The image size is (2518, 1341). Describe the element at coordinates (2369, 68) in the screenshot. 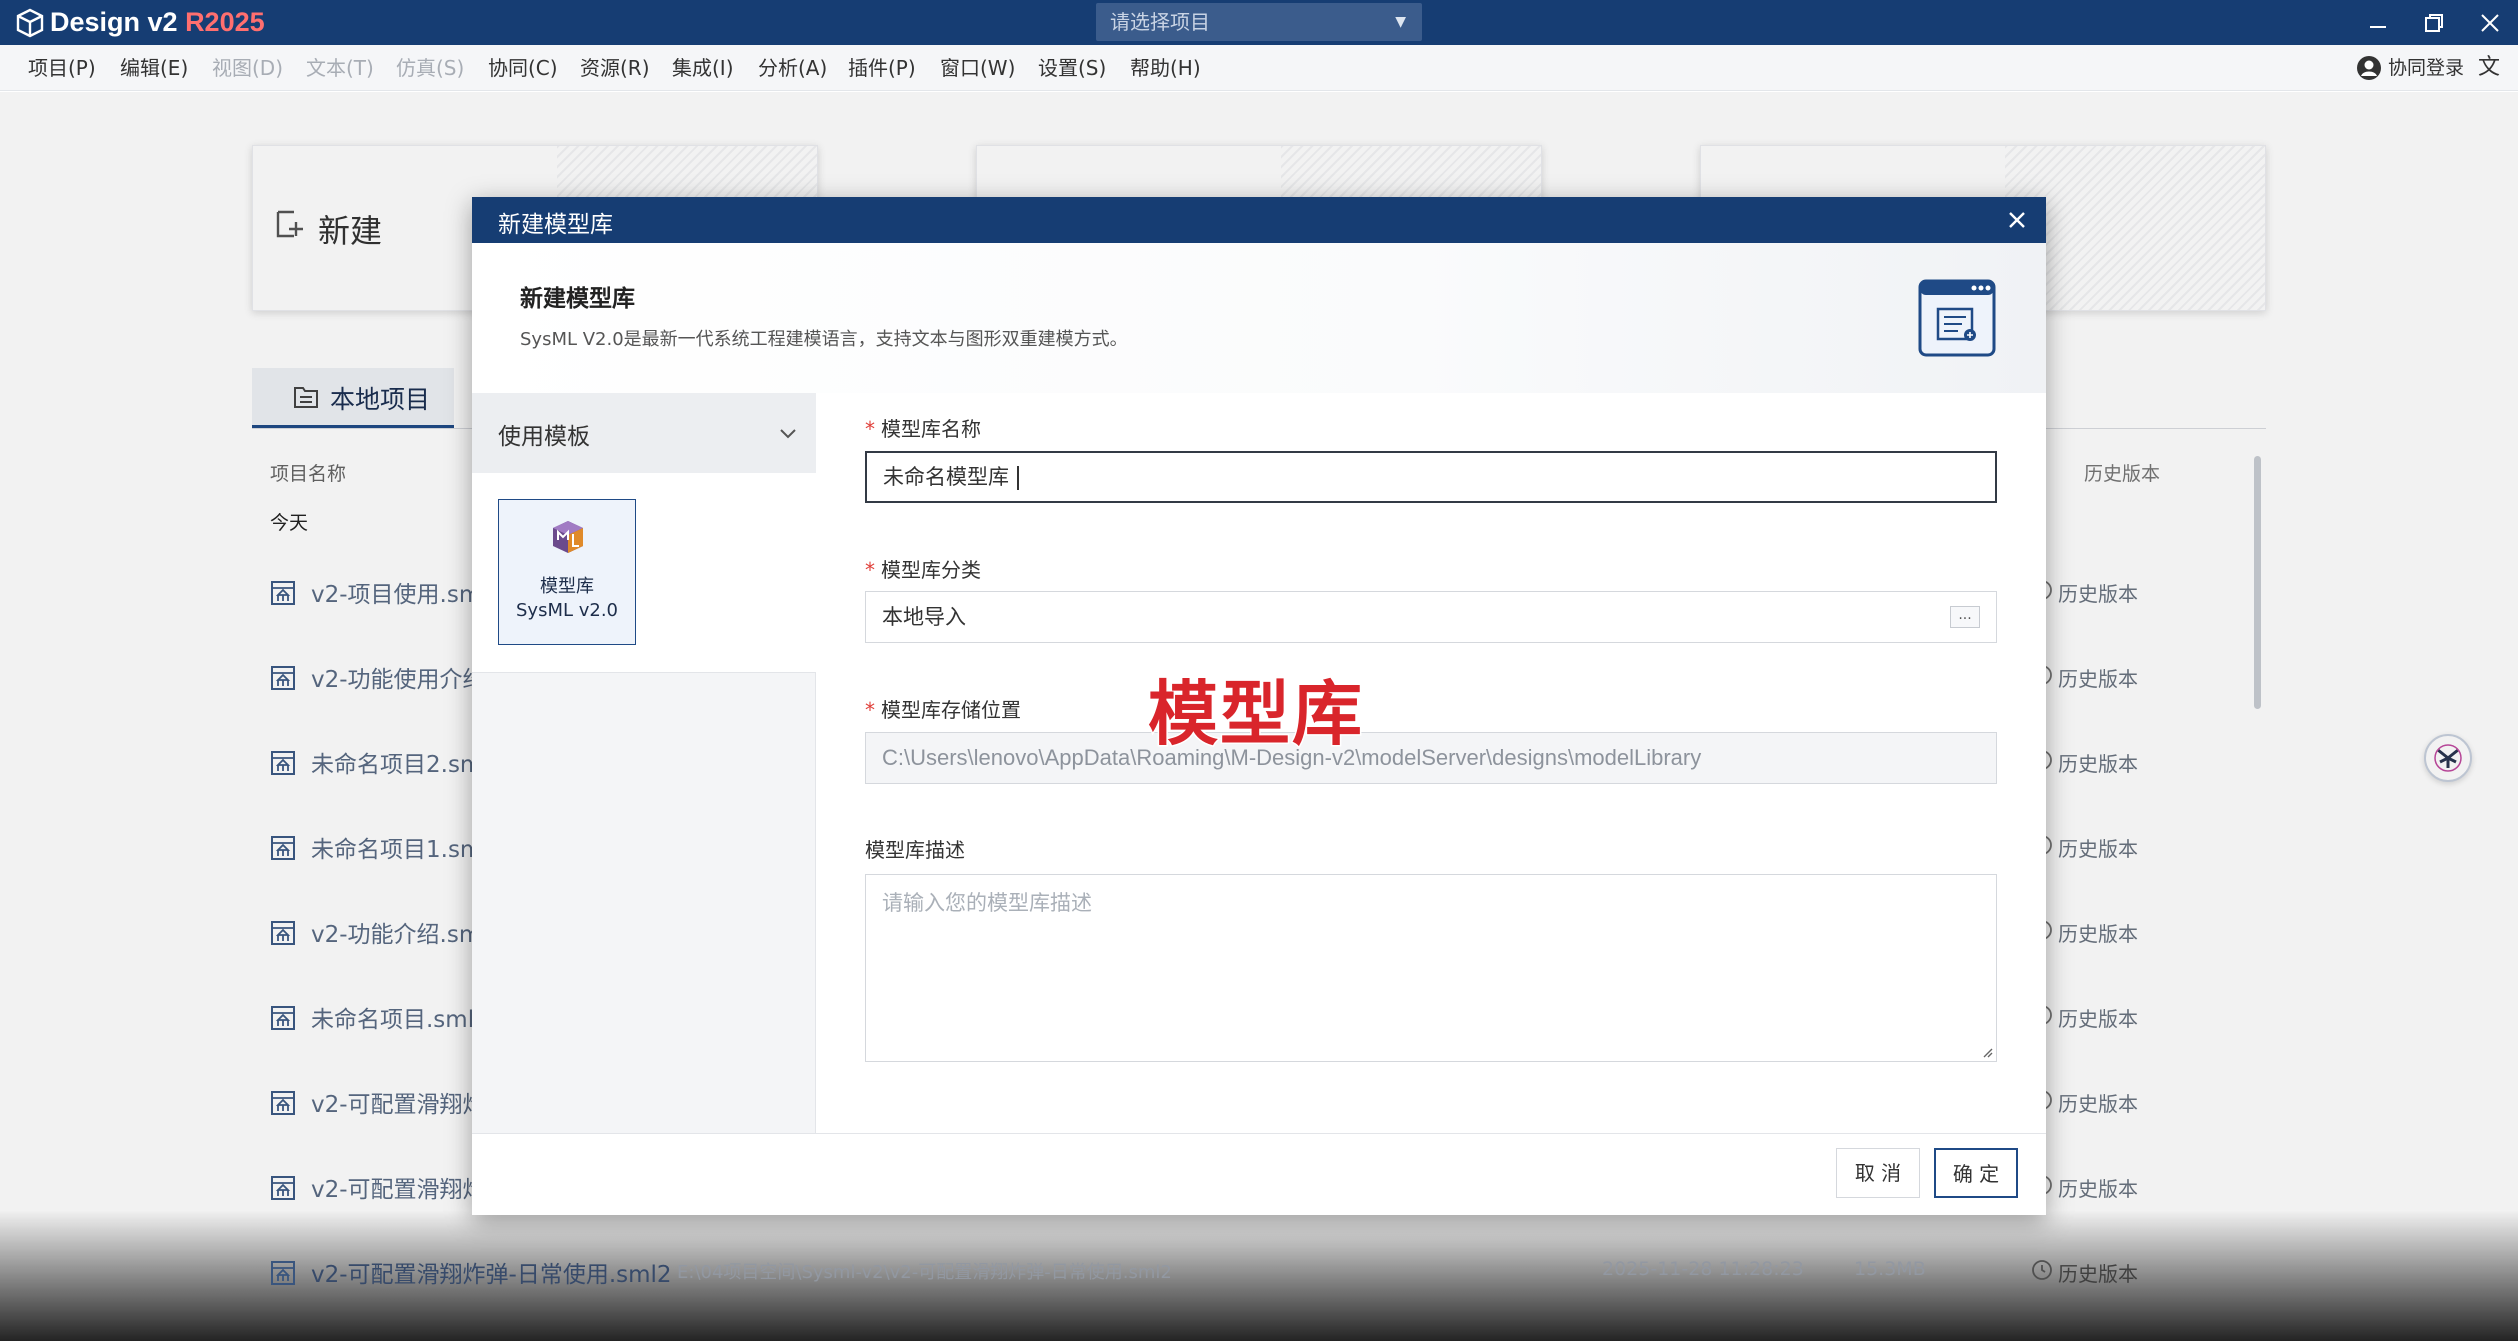

I see `user-icon` at that location.